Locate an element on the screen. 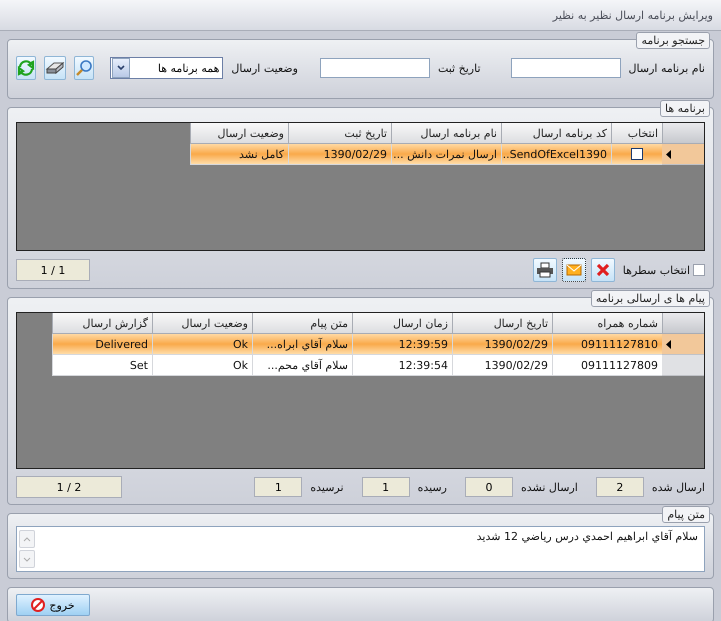 The height and width of the screenshot is (621, 721). refresh-icon is located at coordinates (26, 68).